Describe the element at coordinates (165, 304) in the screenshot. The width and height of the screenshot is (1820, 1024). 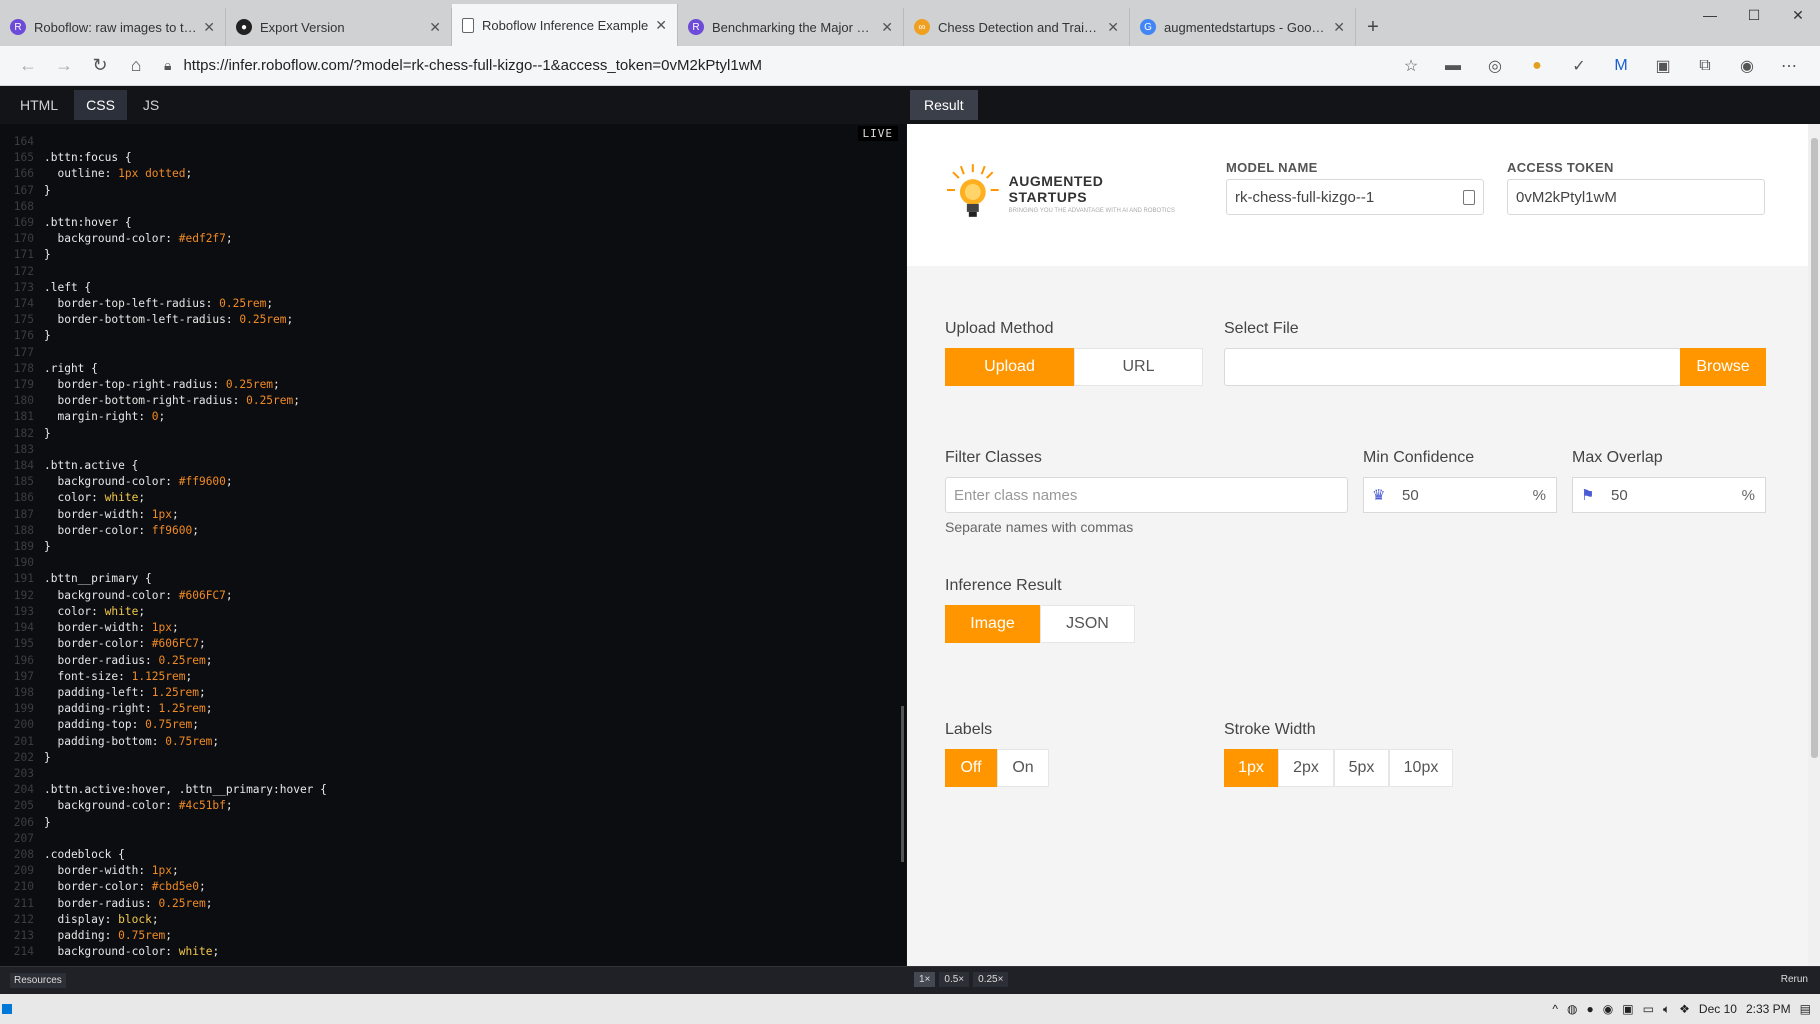
I see `code-text: border-top-left-radius: 0.25rem;` at that location.